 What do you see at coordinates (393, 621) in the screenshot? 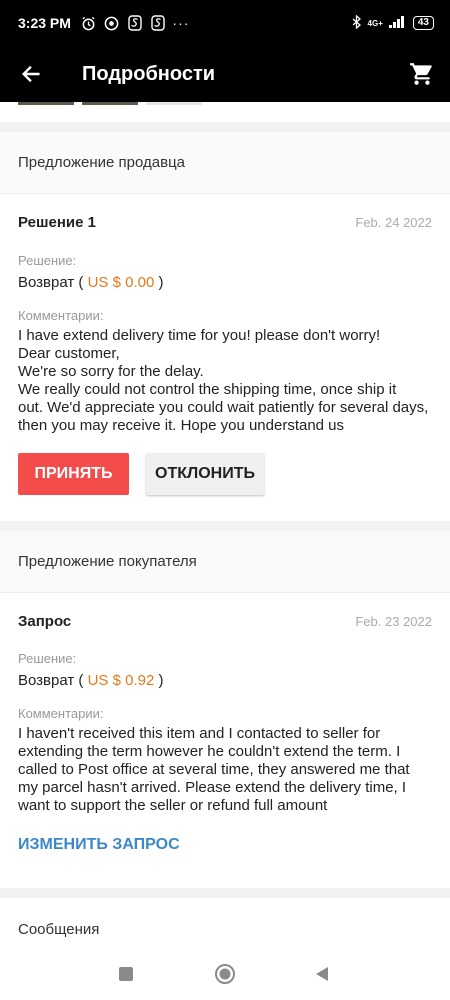
I see `buyer-offer-date: Feb. 23 2022` at bounding box center [393, 621].